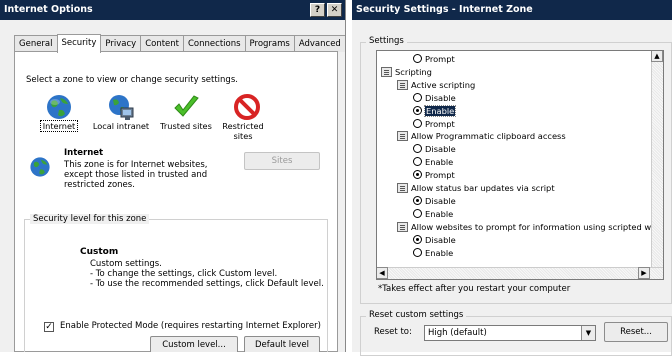 Image resolution: width=672 pixels, height=356 pixels. Describe the element at coordinates (48, 9) in the screenshot. I see `window-title: Internet Options` at that location.